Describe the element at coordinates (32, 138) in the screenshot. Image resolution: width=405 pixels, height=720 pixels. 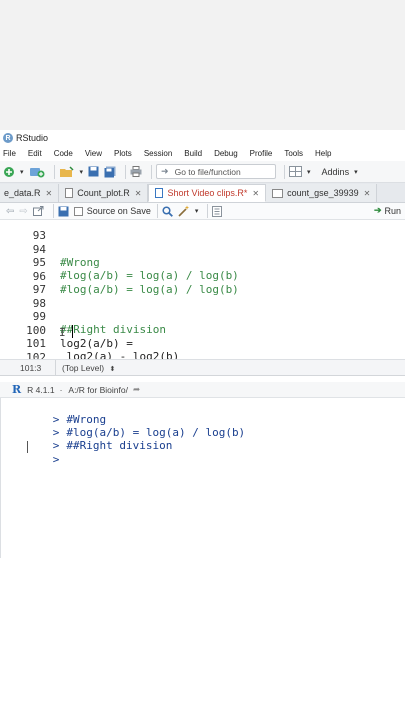
I see `window-title: RStudio` at that location.